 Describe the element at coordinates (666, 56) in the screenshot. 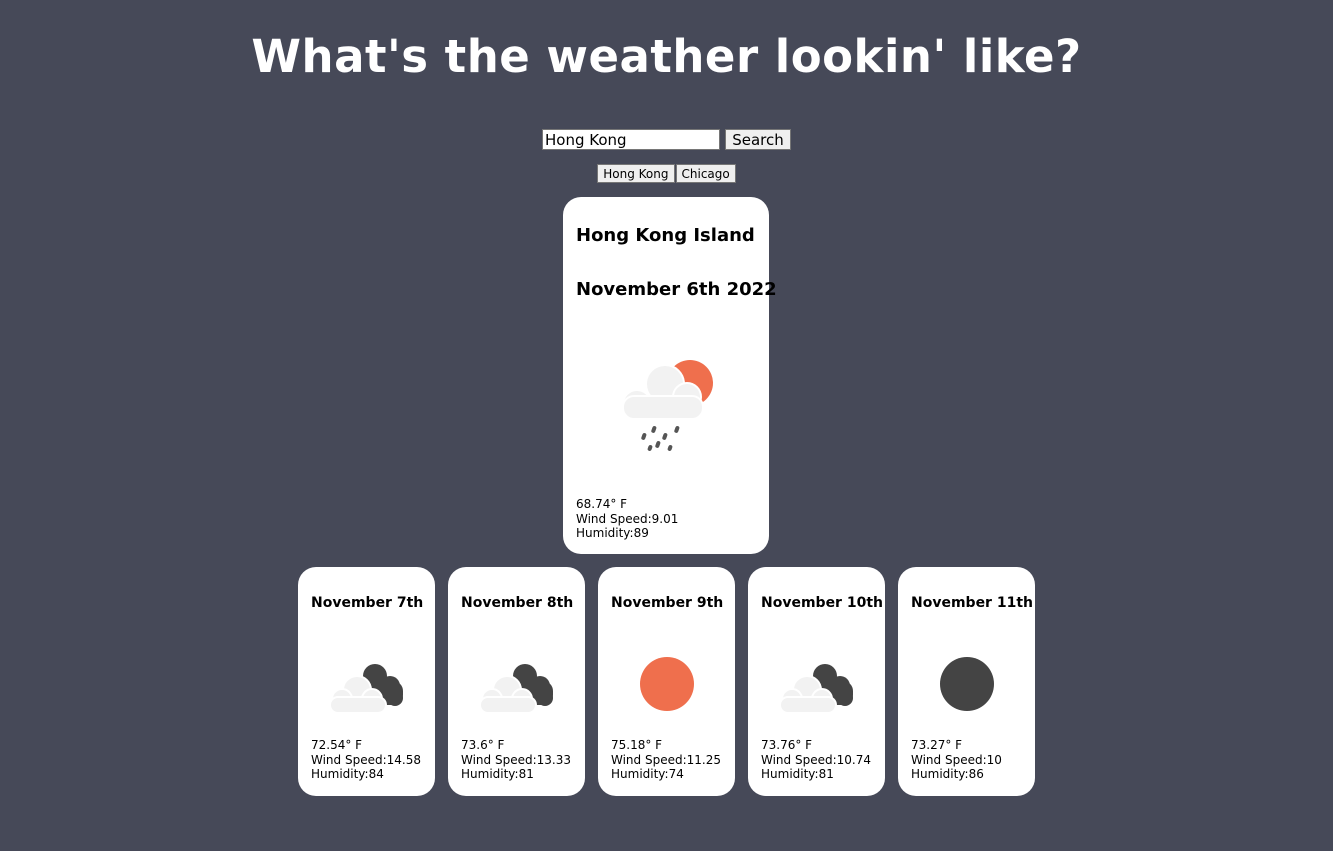

I see `page-title: What's the weather lookin' like?` at that location.